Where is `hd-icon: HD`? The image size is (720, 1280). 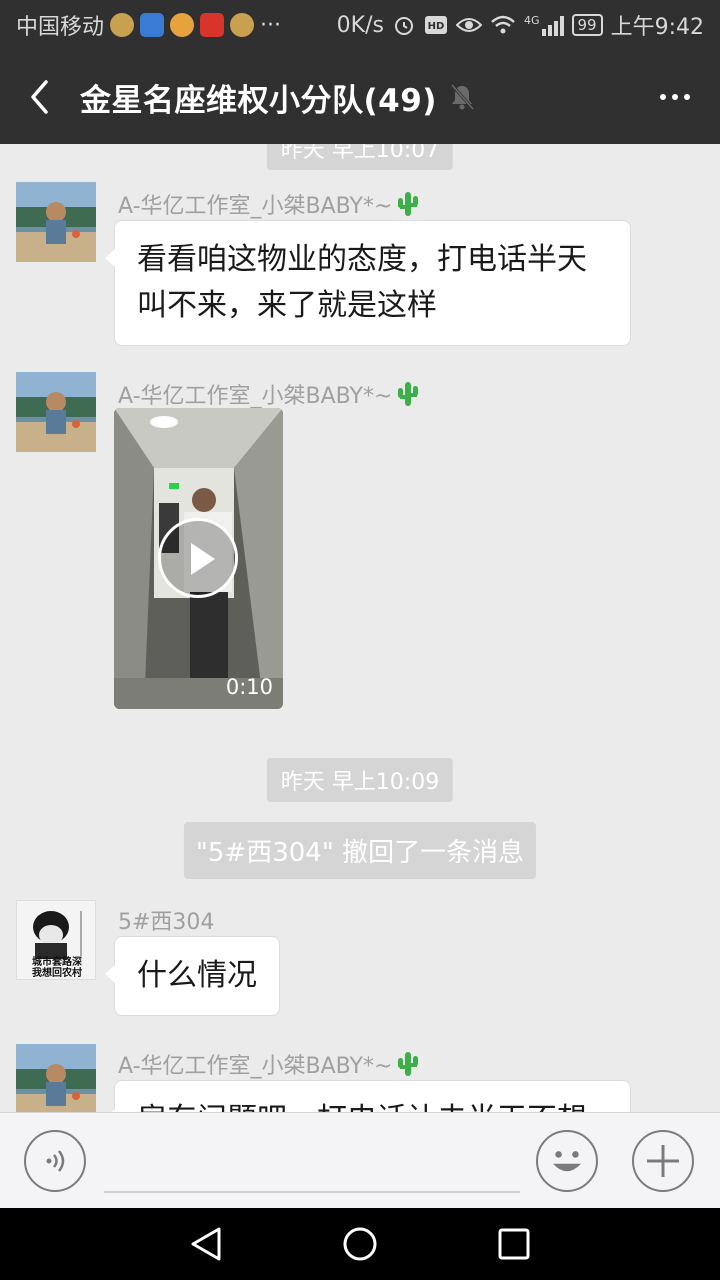 hd-icon: HD is located at coordinates (435, 25).